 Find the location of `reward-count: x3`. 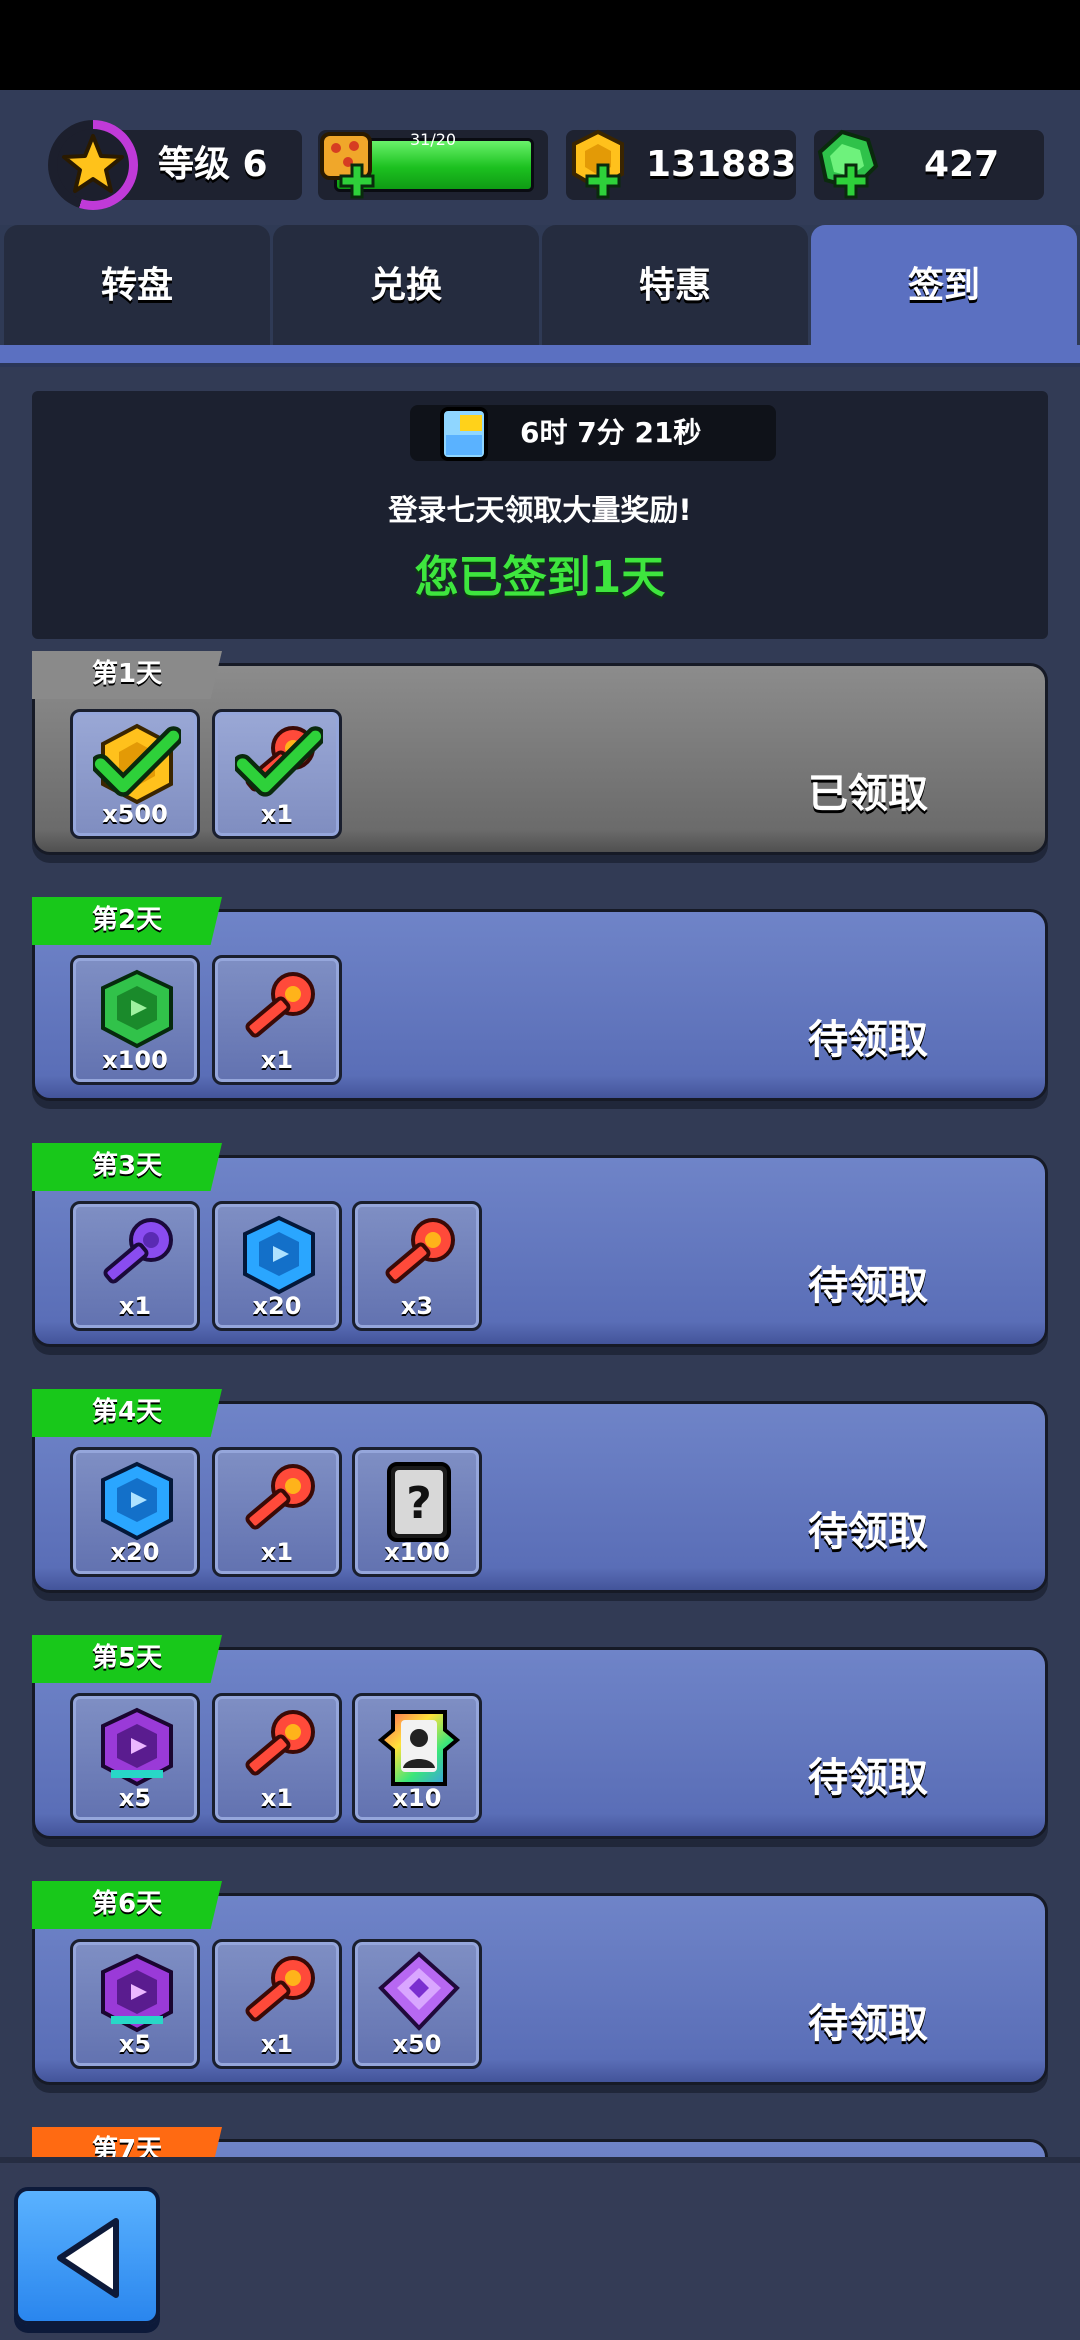

reward-count: x3 is located at coordinates (417, 1306).